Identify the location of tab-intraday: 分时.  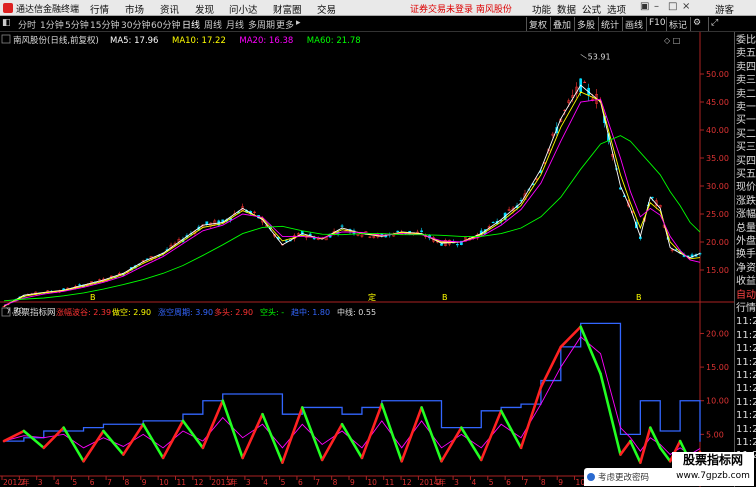
(27, 24).